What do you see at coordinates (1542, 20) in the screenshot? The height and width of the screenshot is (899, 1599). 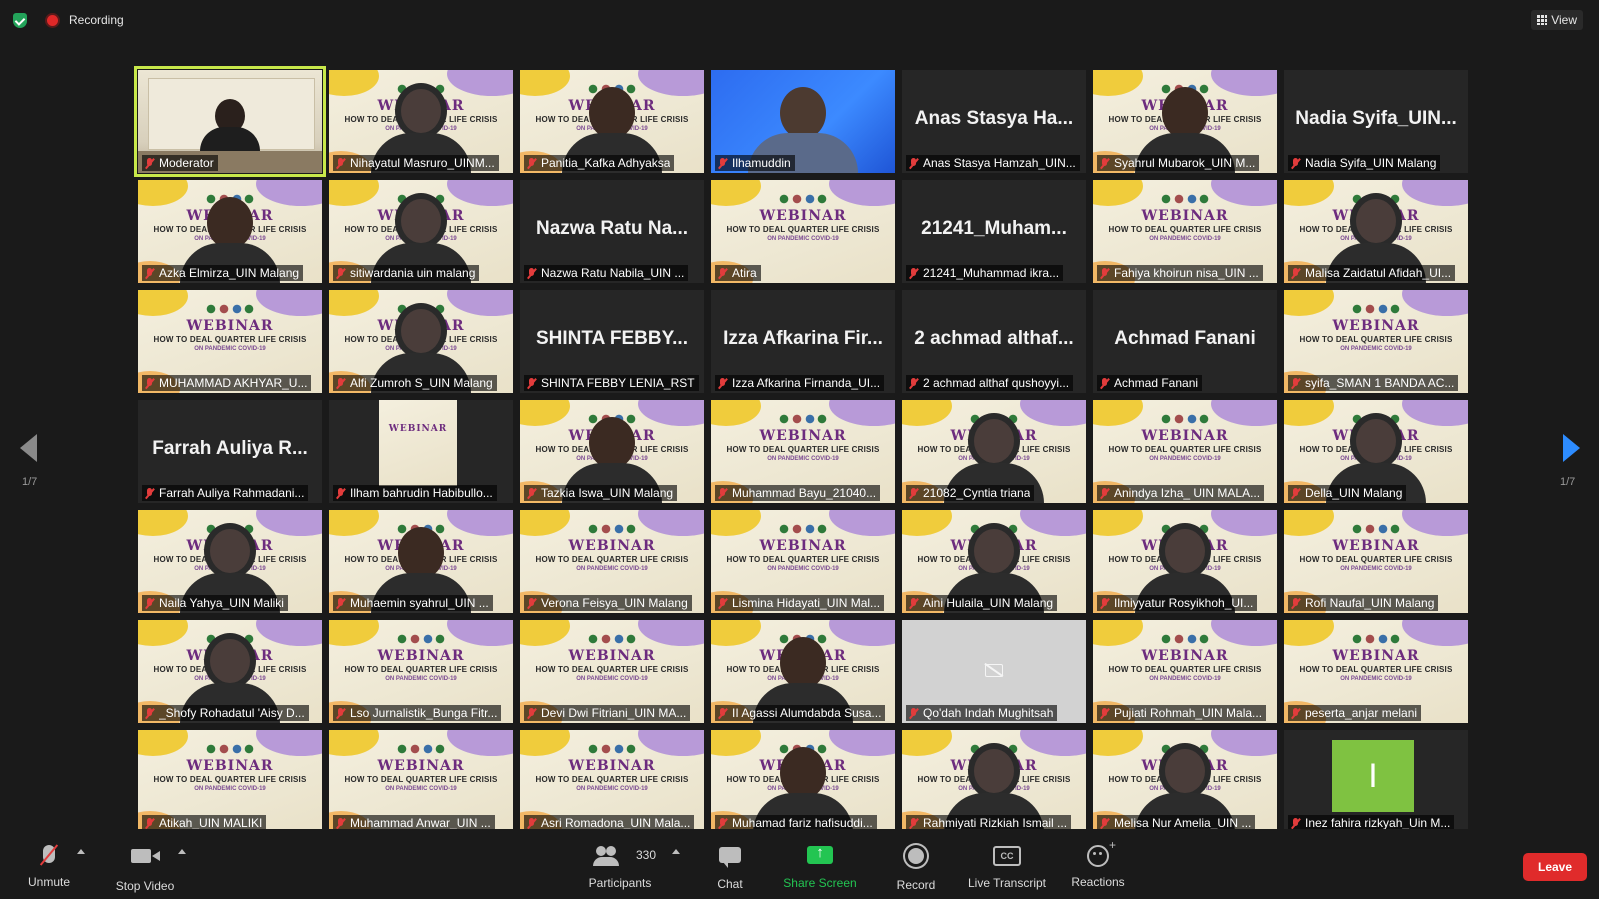 I see `grid-view-icon` at bounding box center [1542, 20].